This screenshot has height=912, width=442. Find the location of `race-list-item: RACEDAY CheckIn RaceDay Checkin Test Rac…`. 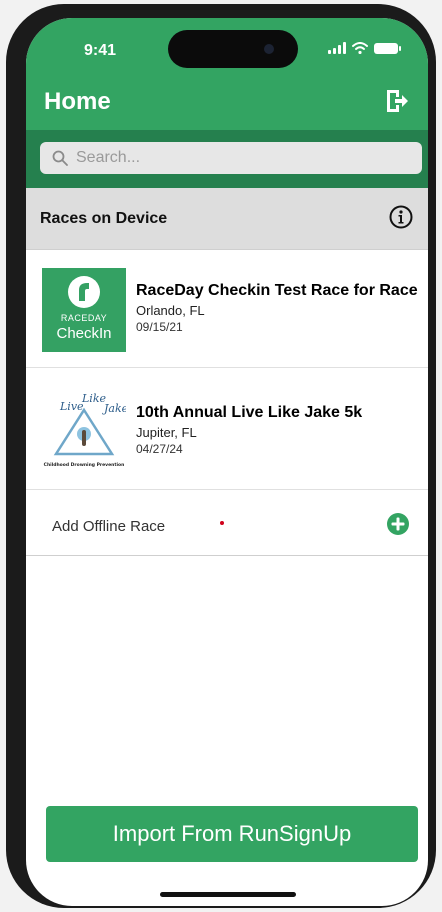

race-list-item: RACEDAY CheckIn RaceDay Checkin Test Rac… is located at coordinates (227, 309).